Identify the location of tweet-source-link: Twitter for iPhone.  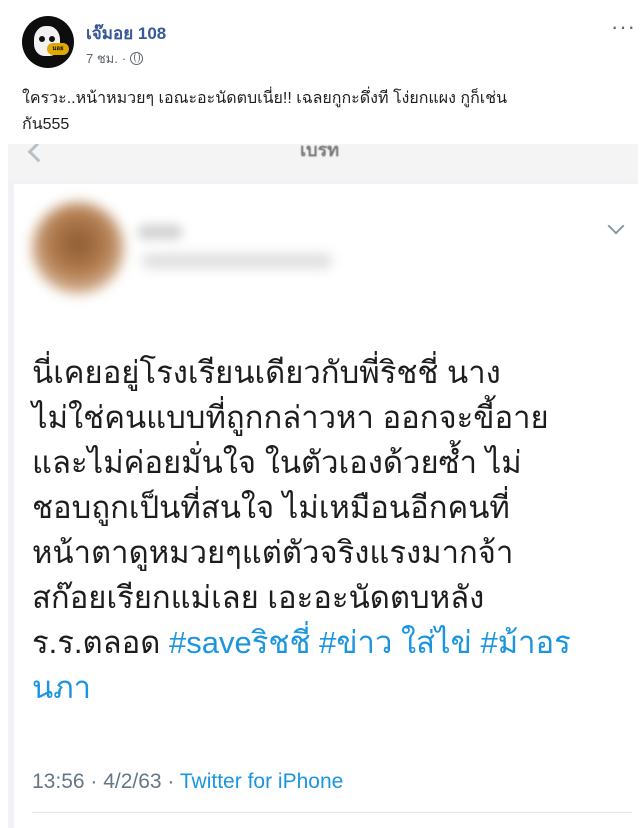
(261, 781).